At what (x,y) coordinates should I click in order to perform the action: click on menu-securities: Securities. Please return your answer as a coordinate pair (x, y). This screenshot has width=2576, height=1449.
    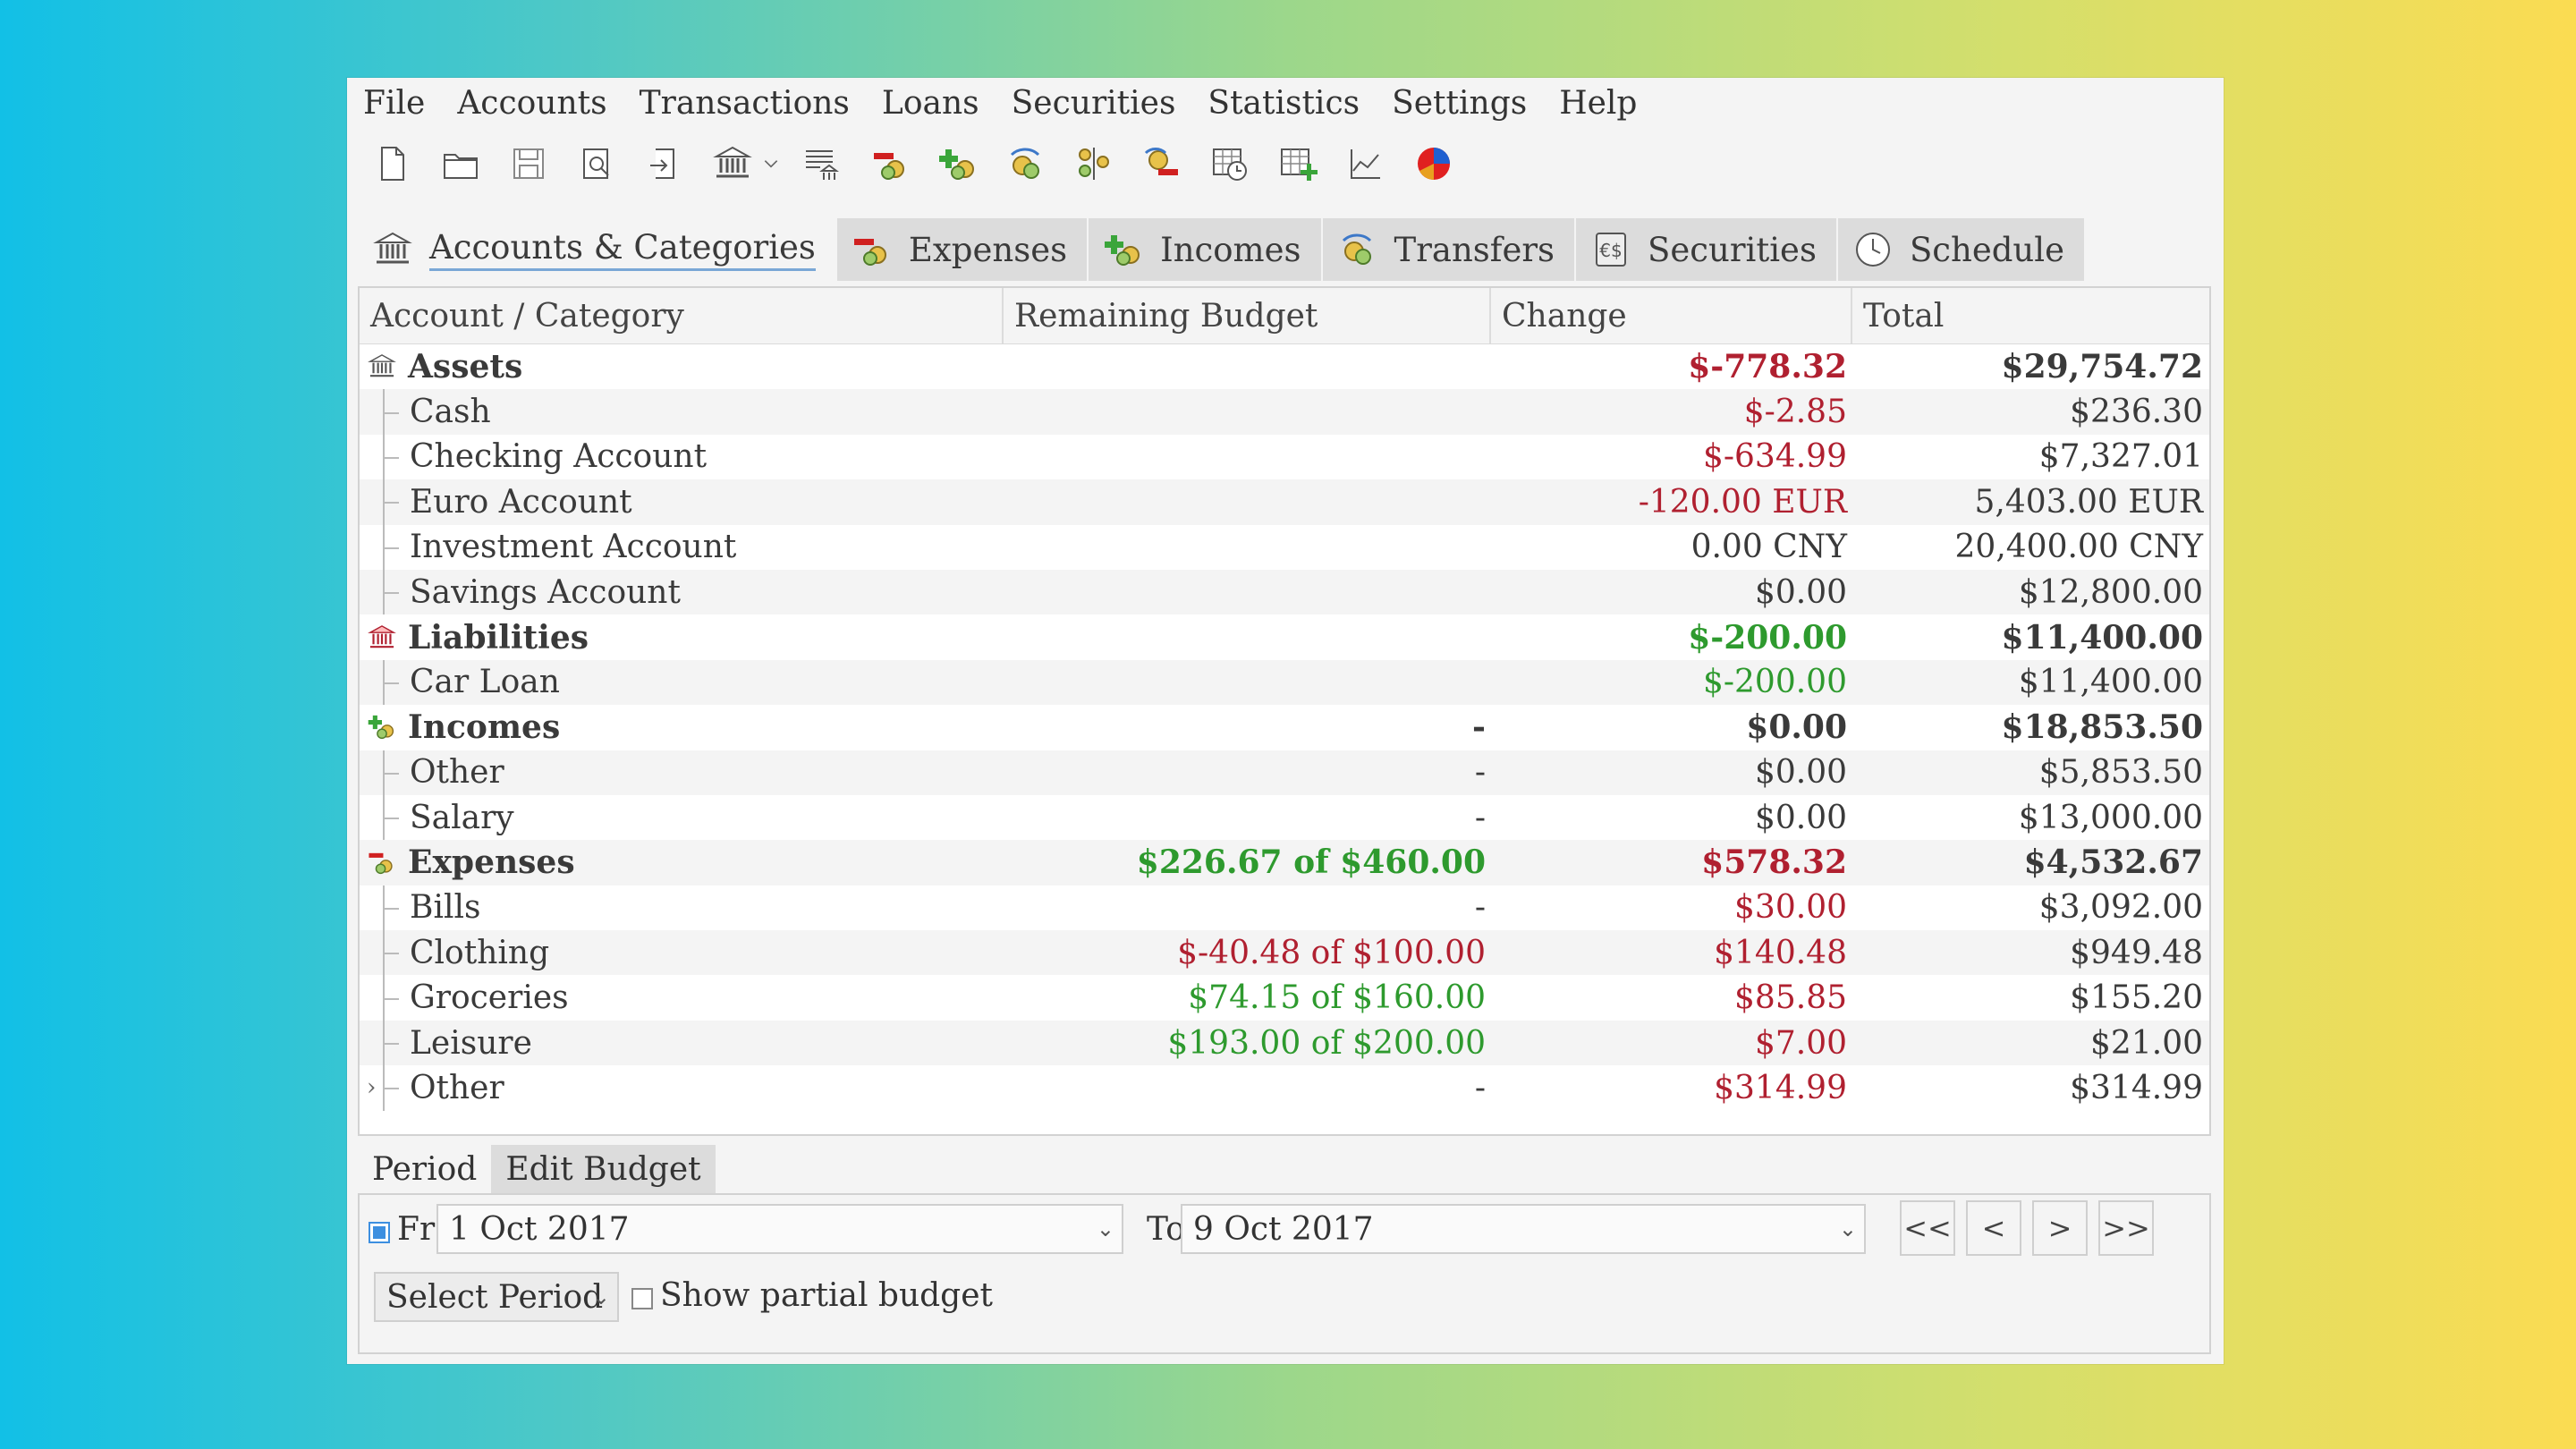
    Looking at the image, I should click on (1094, 103).